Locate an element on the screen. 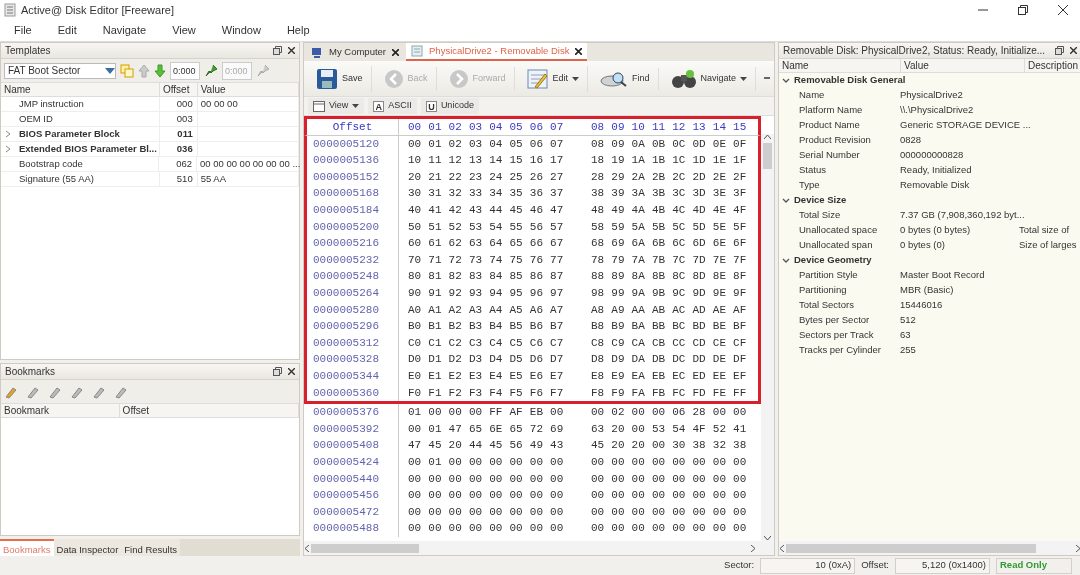 The height and width of the screenshot is (575, 1080). save-icon is located at coordinates (327, 78).